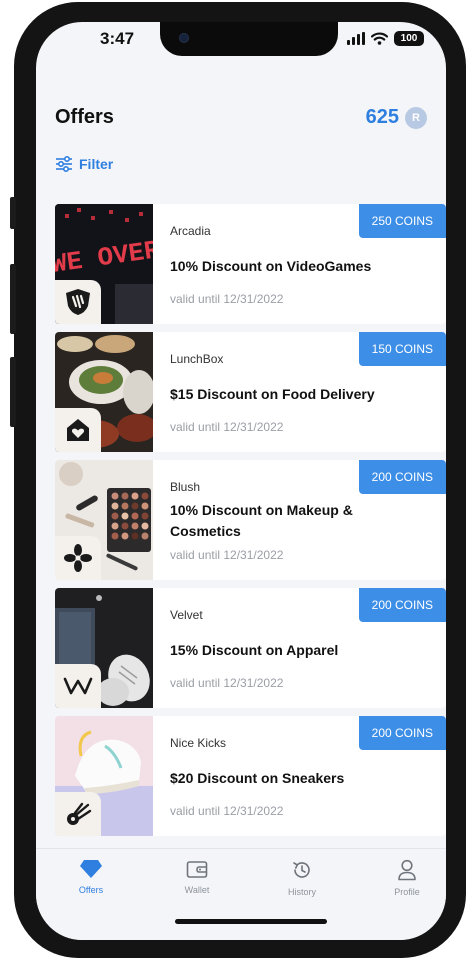 The height and width of the screenshot is (960, 469). Describe the element at coordinates (78, 302) in the screenshot. I see `shield-claw-icon` at that location.